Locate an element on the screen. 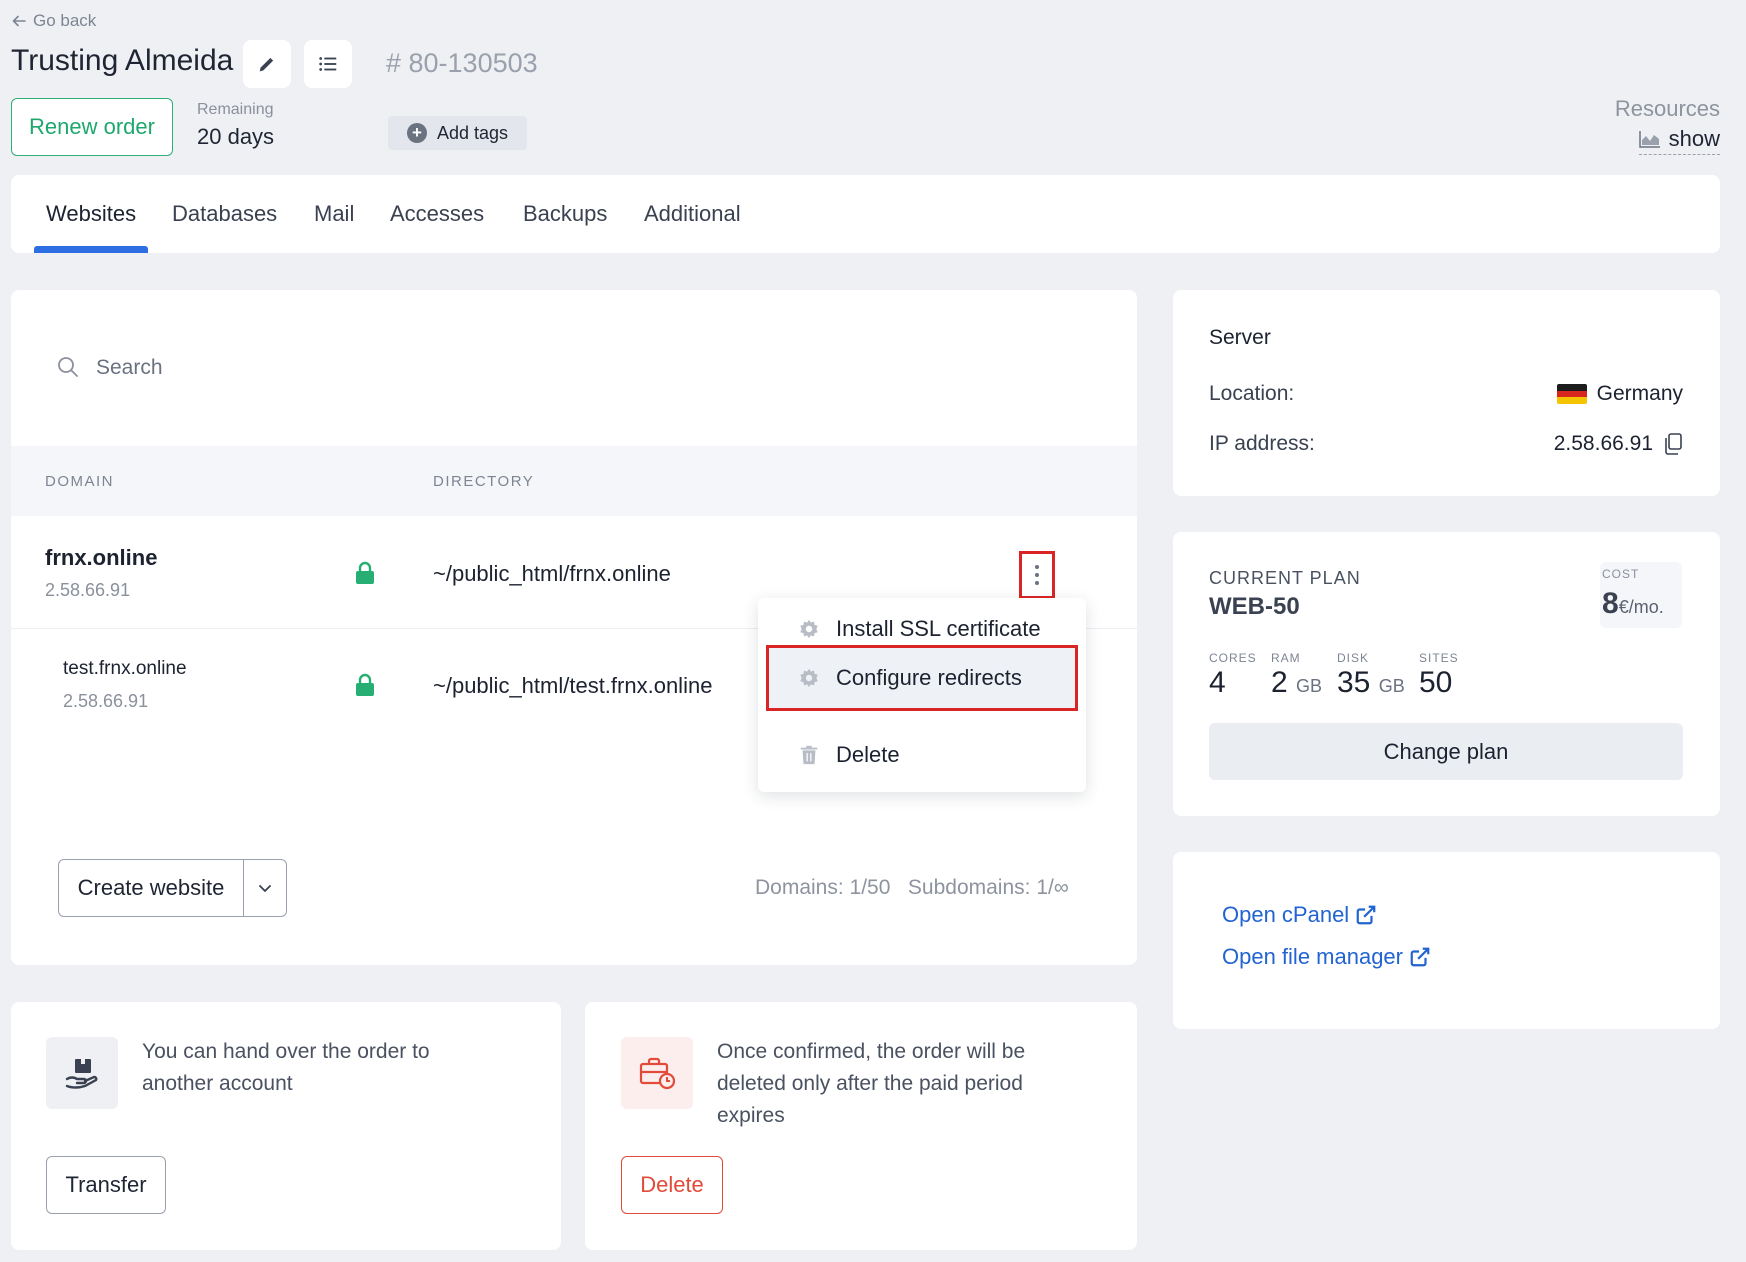 This screenshot has height=1262, width=1746. trash-icon is located at coordinates (809, 755).